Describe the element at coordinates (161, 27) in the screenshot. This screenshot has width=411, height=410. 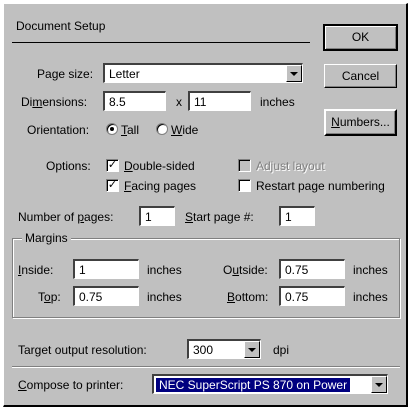
I see `title-area: Document Setup` at that location.